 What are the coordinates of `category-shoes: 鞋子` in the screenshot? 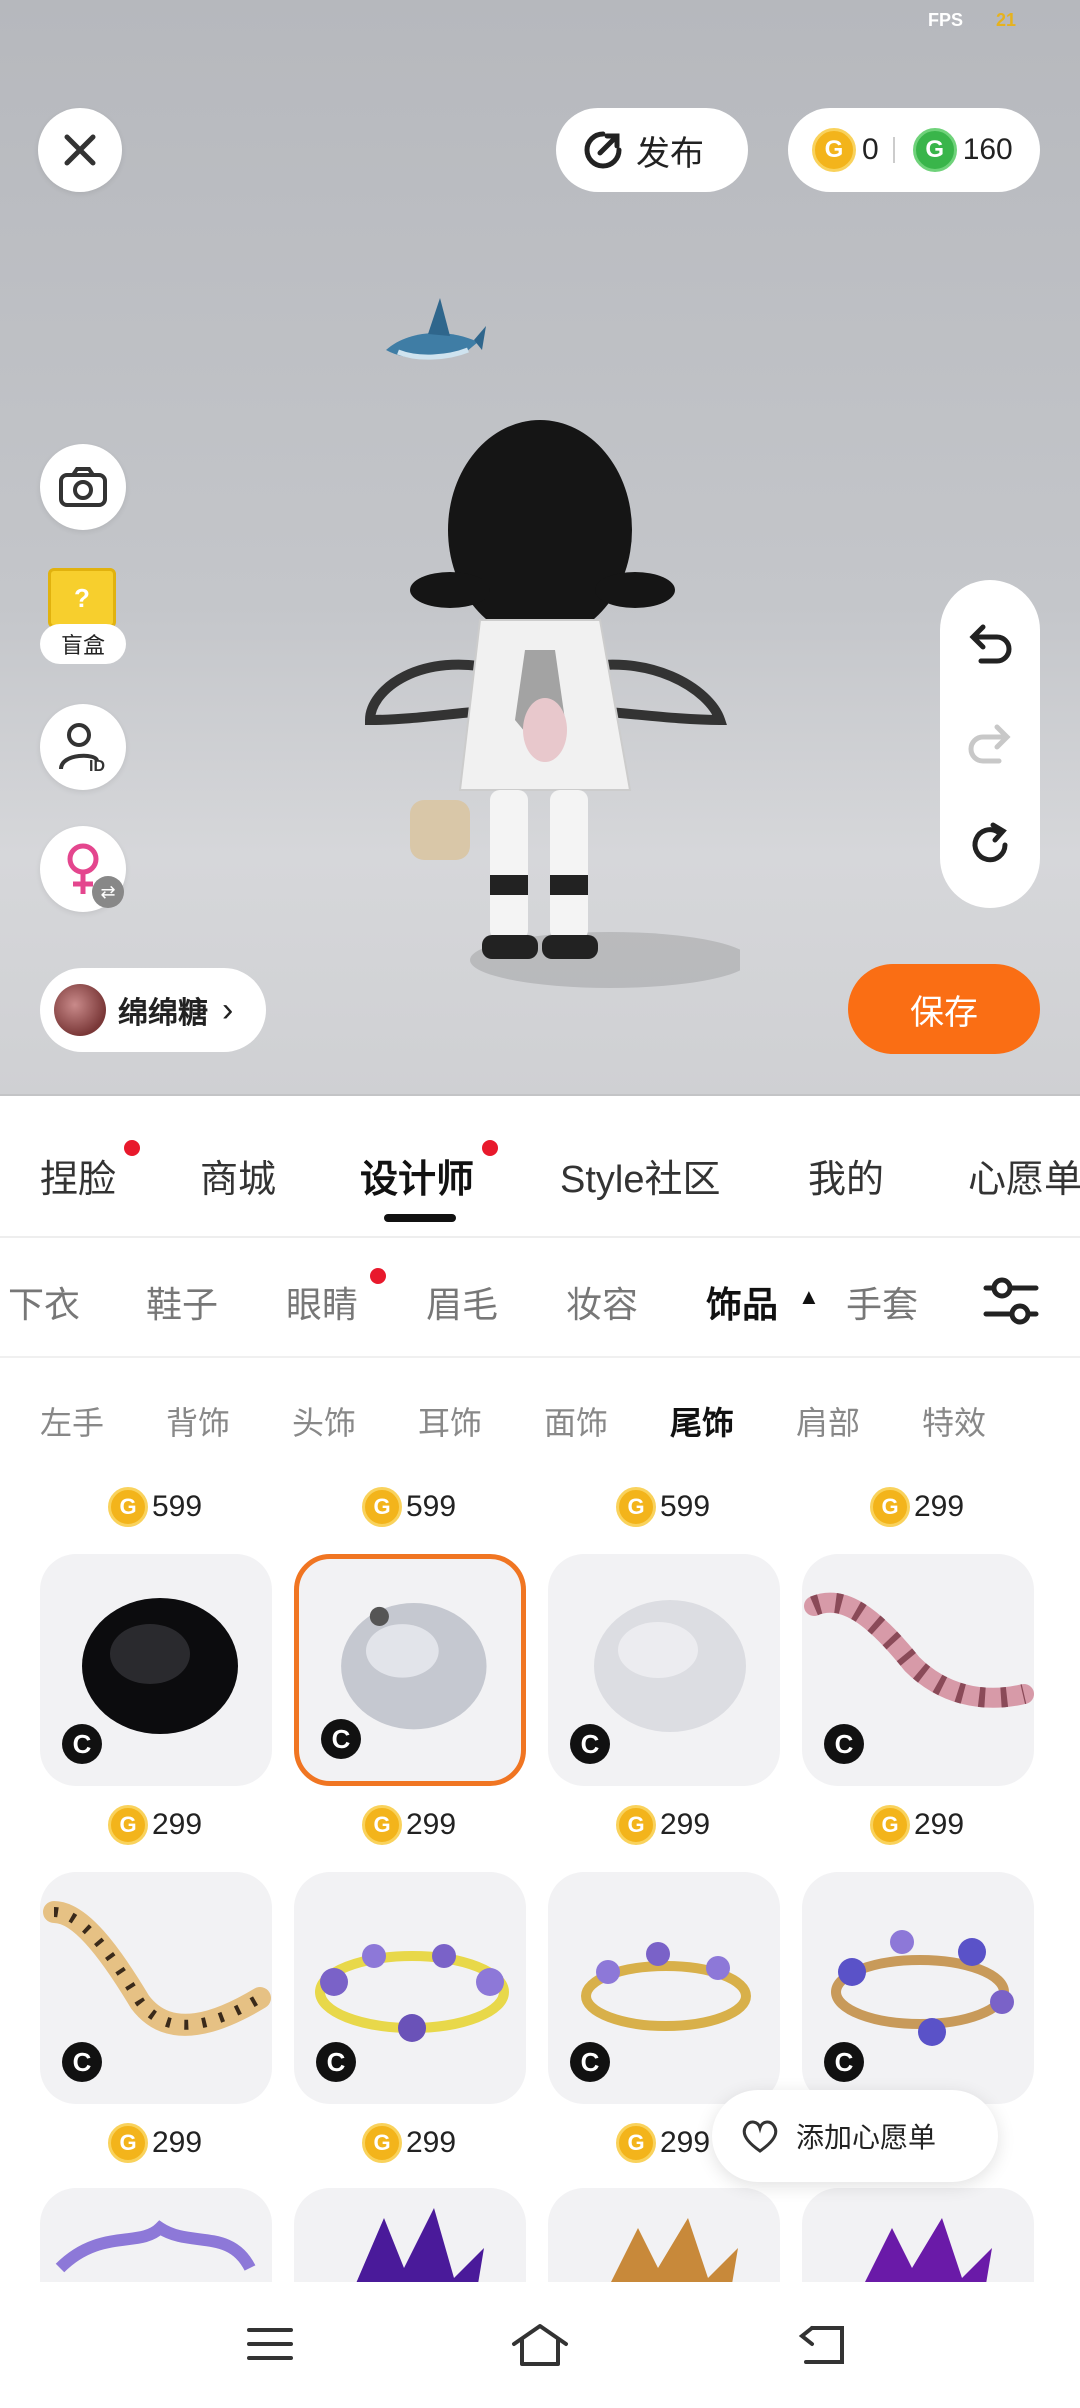 It's located at (182, 1302).